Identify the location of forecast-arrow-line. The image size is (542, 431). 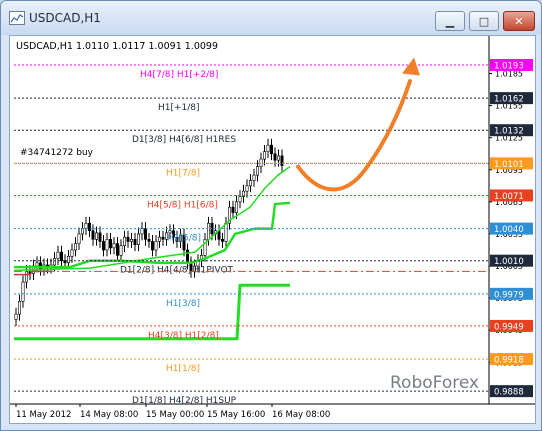
(354, 135).